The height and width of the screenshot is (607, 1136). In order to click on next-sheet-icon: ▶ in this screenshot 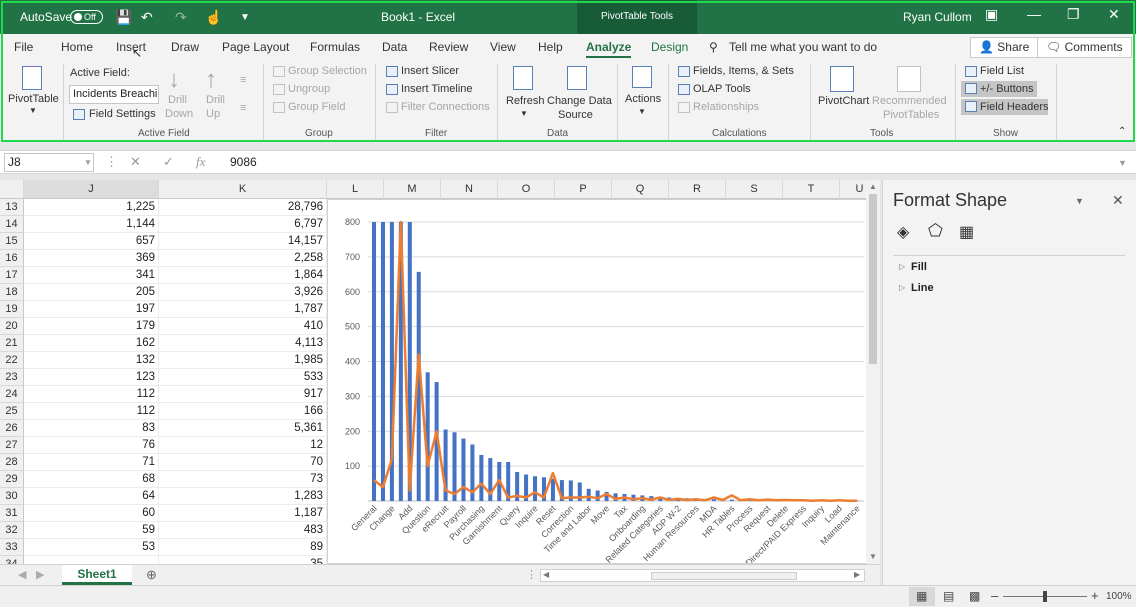, I will do `click(40, 574)`.